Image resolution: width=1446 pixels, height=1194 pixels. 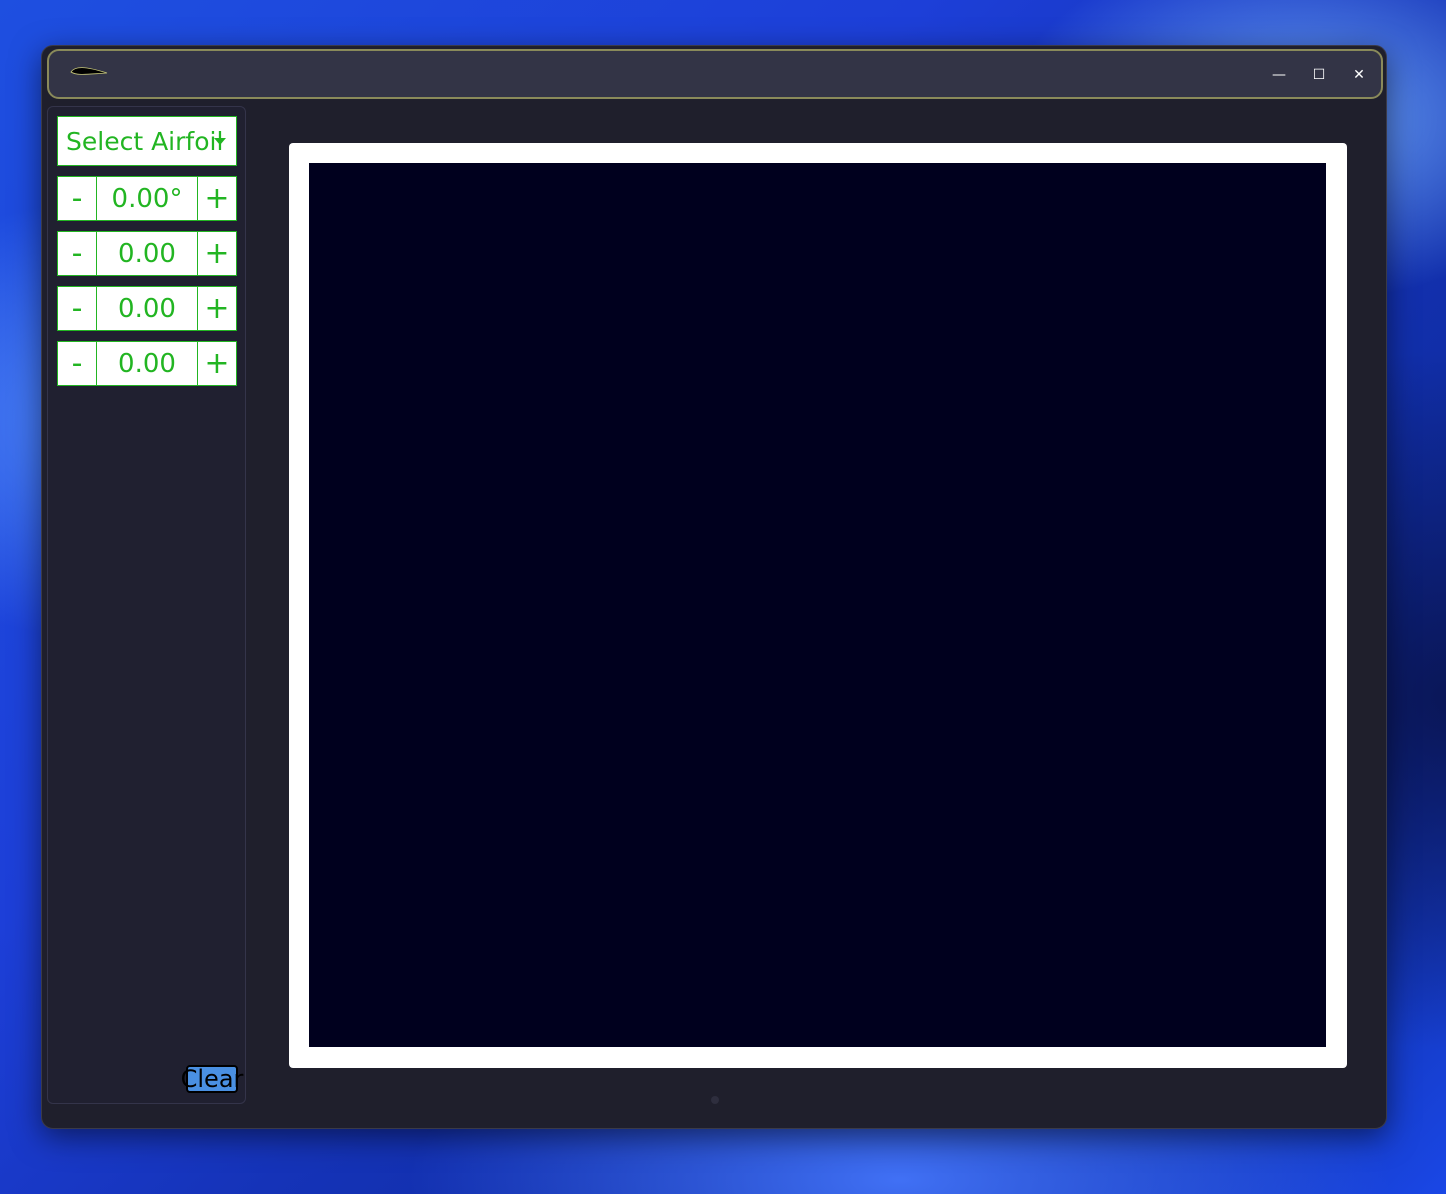 What do you see at coordinates (89, 71) in the screenshot?
I see `airfoil-icon` at bounding box center [89, 71].